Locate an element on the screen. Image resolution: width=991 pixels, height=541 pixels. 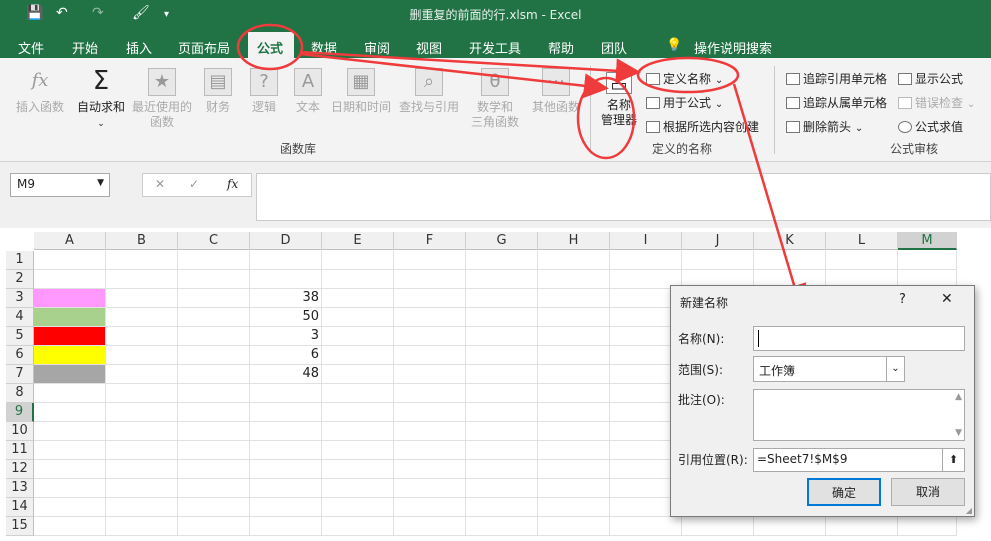
column-header-k: K is located at coordinates (790, 241).